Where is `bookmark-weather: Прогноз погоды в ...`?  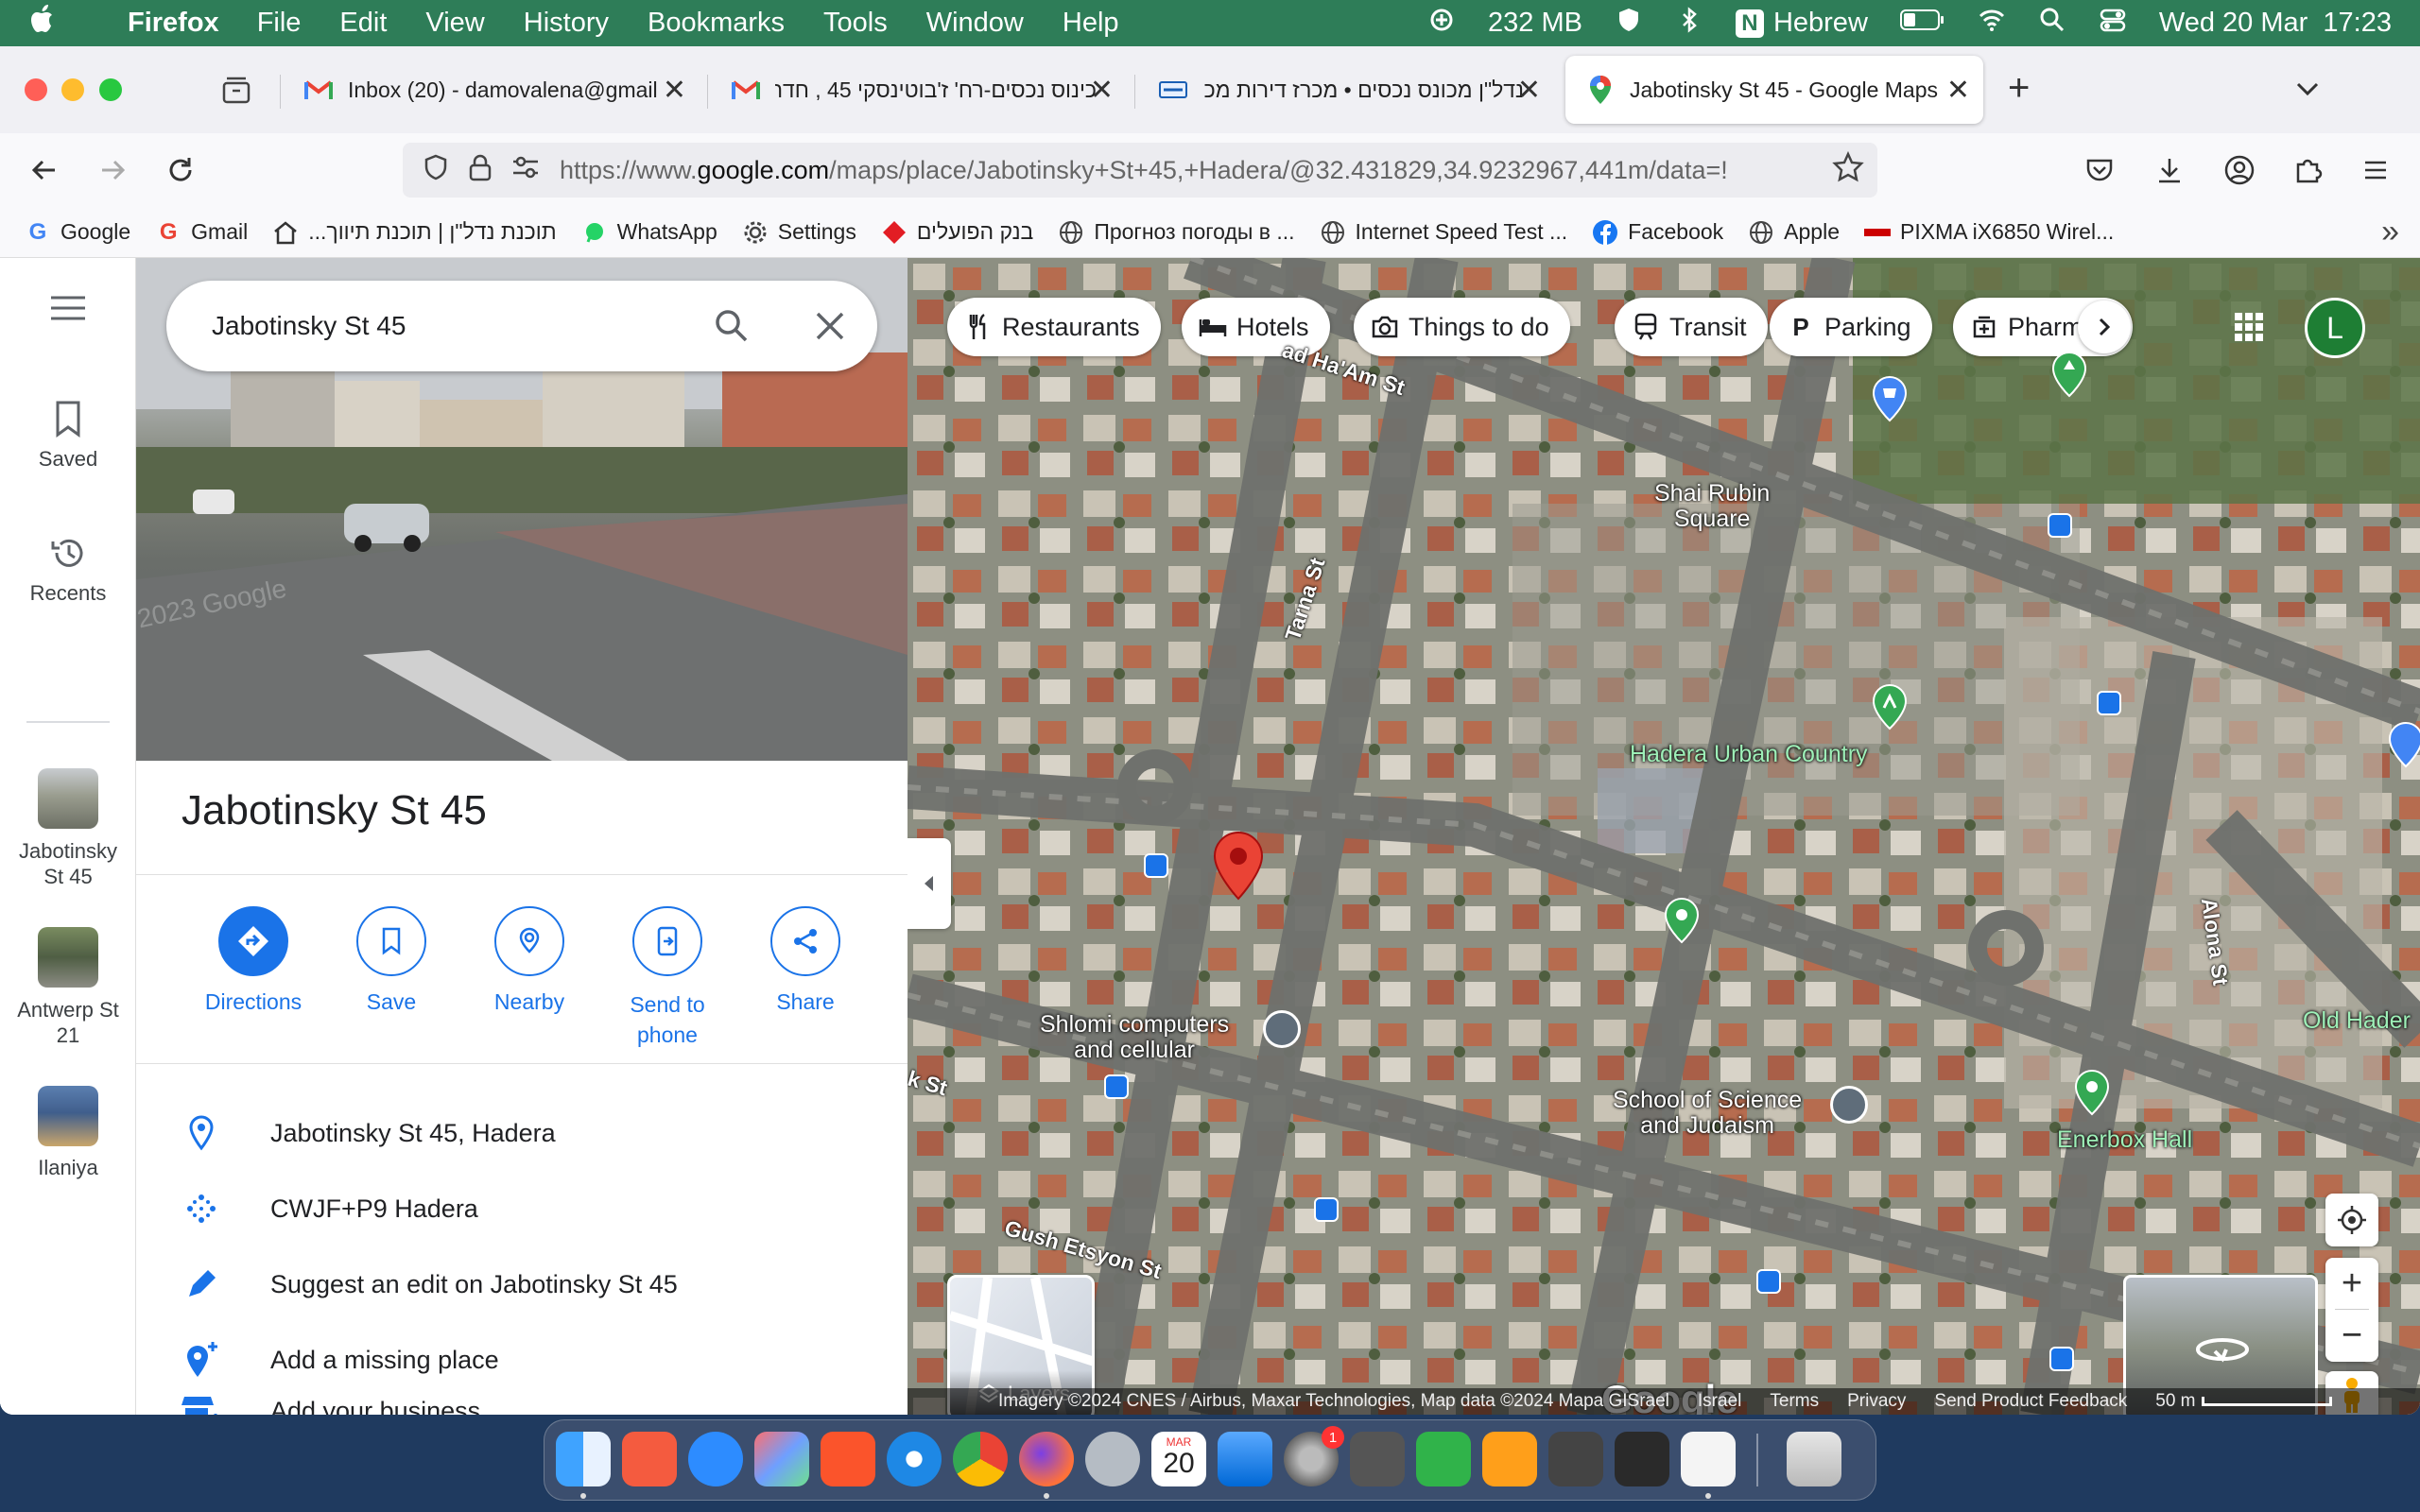 bookmark-weather: Прогноз погоды в ... is located at coordinates (1176, 232).